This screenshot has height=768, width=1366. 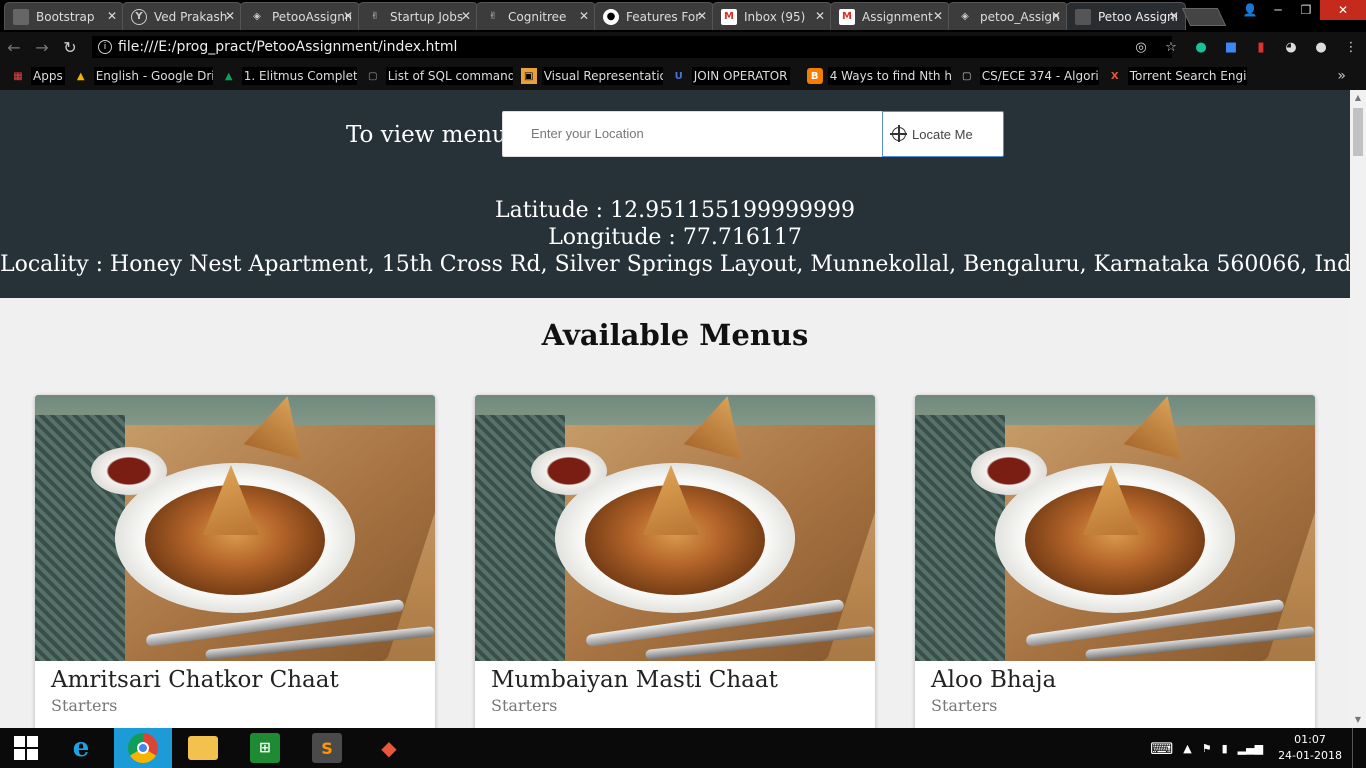 What do you see at coordinates (1231, 47) in the screenshot?
I see `translate-icon: ■` at bounding box center [1231, 47].